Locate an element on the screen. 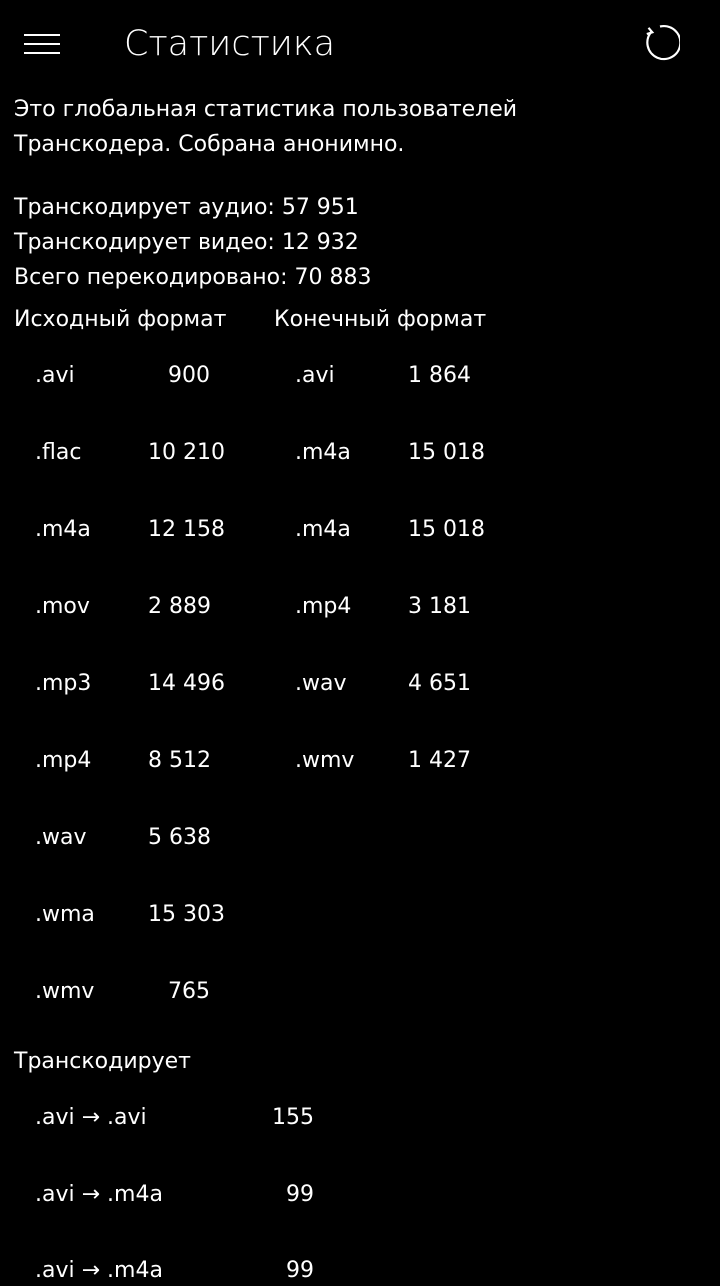 This screenshot has width=720, height=1286. source-format-ext: .flac is located at coordinates (58, 452).